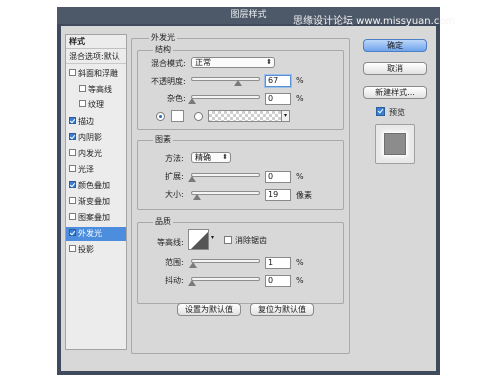 The height and width of the screenshot is (382, 486). What do you see at coordinates (176, 98) in the screenshot?
I see `noise-label: 杂色:` at bounding box center [176, 98].